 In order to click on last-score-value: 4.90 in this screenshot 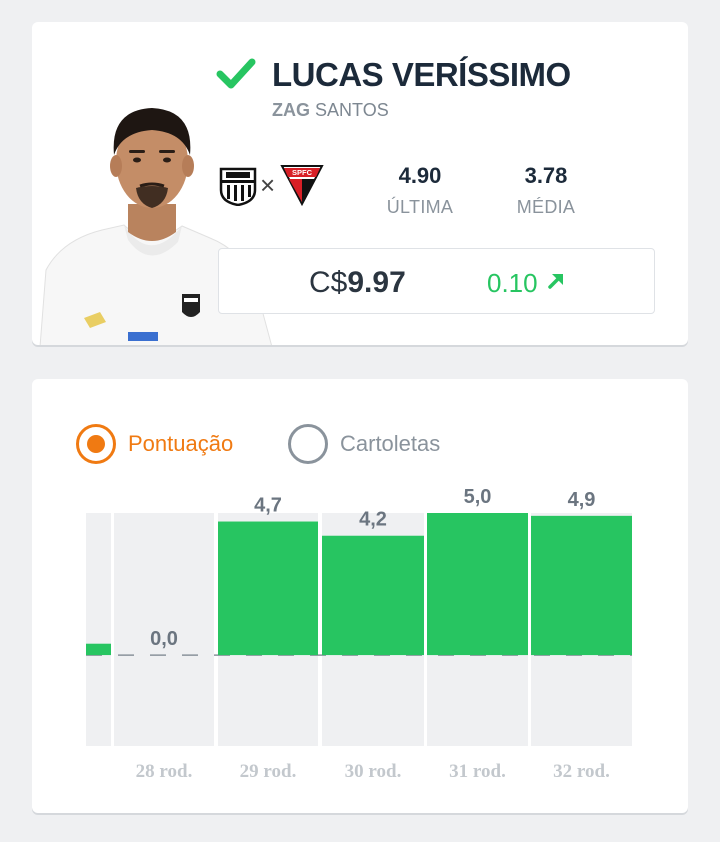, I will do `click(420, 175)`.